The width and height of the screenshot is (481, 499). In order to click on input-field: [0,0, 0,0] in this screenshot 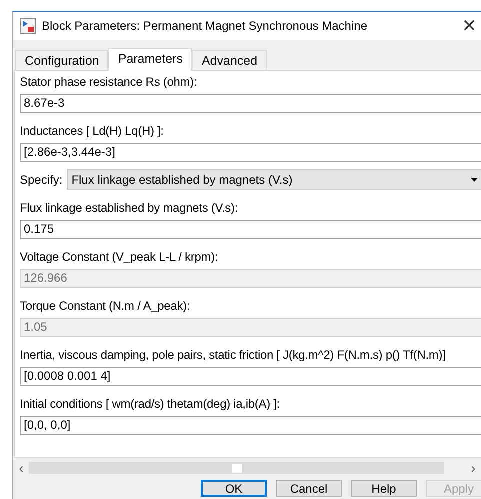, I will do `click(250, 425)`.